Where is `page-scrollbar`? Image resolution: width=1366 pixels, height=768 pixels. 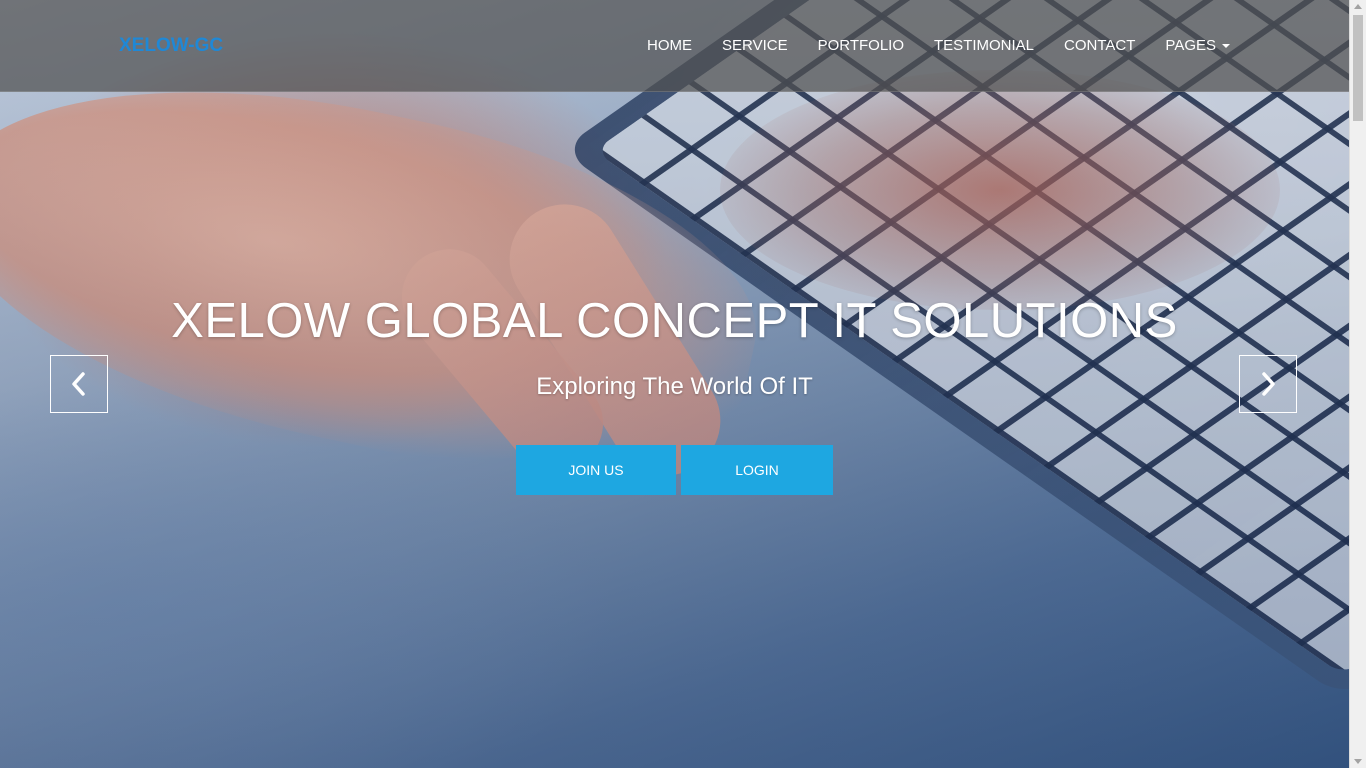
page-scrollbar is located at coordinates (1357, 384).